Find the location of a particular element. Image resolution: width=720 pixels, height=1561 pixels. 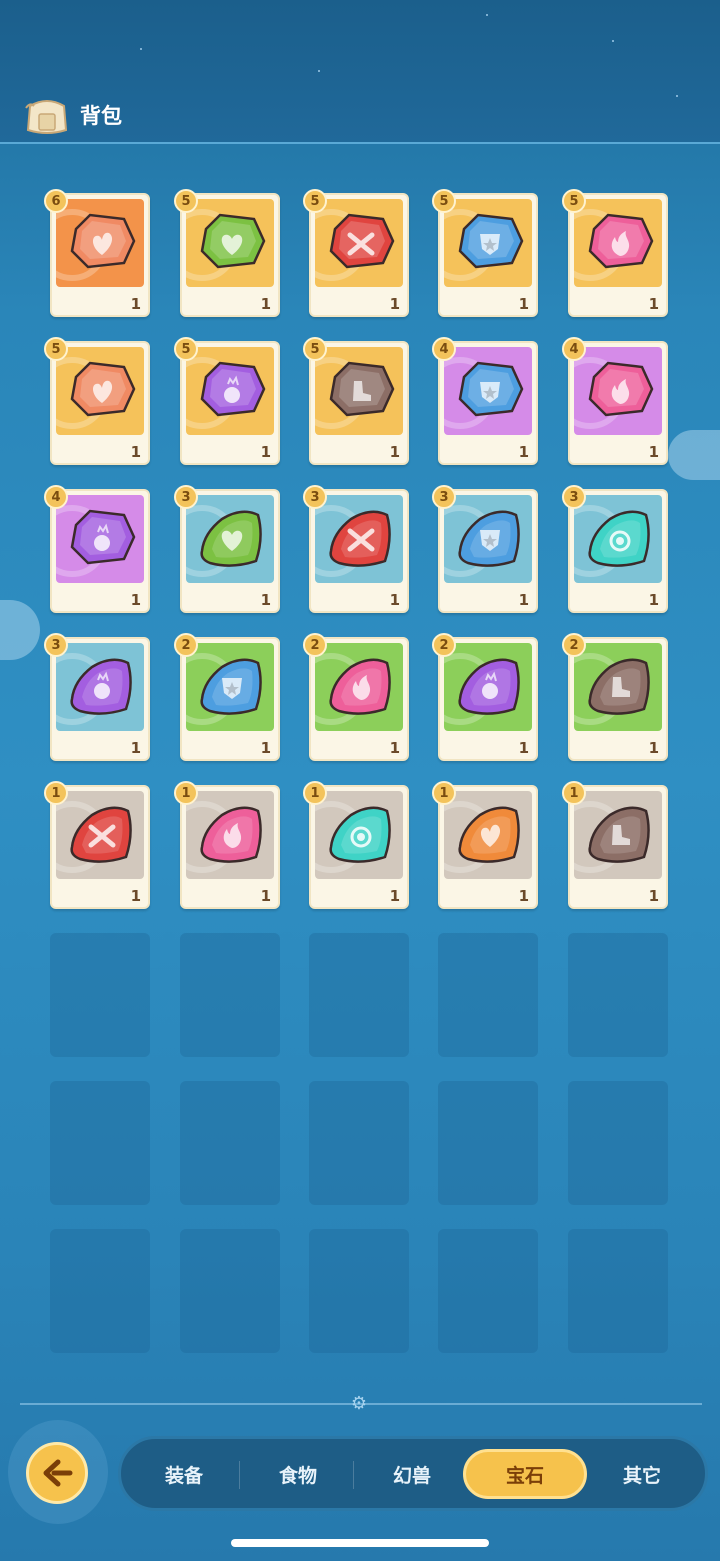

gem-slot: 61 is located at coordinates (97, 253).